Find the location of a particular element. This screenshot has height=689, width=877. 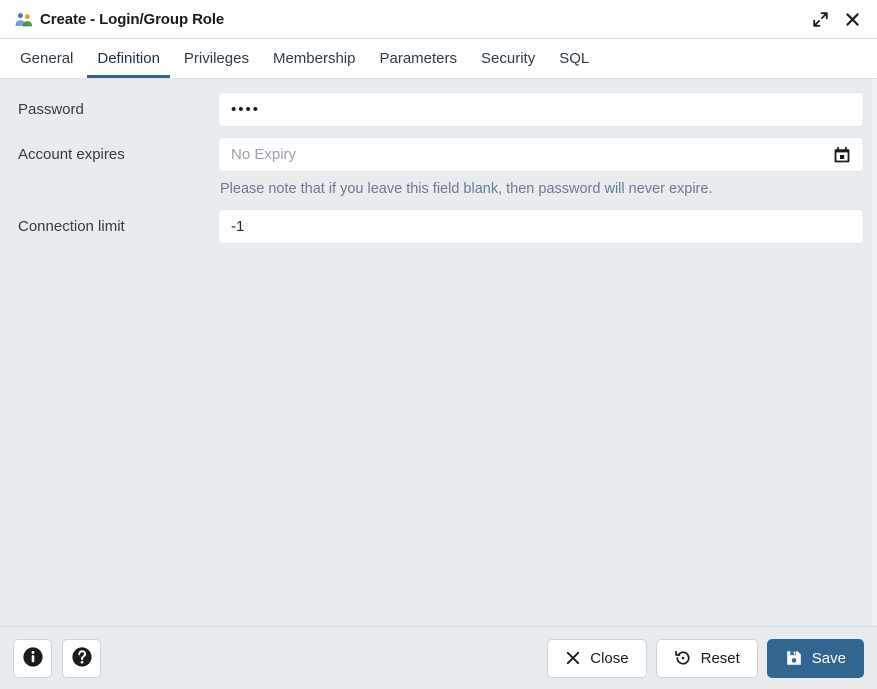

password-row: Password •••• is located at coordinates (438, 109).